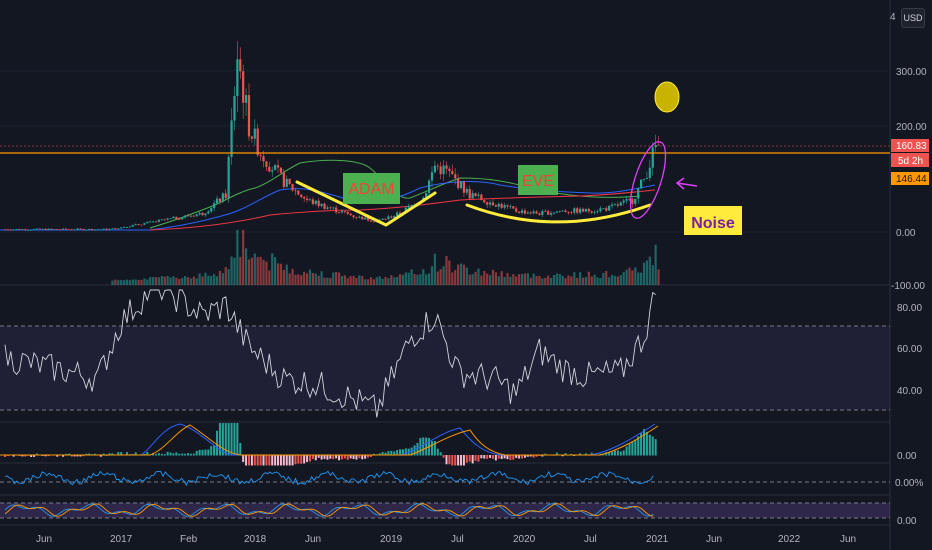 The width and height of the screenshot is (932, 550). What do you see at coordinates (913, 18) in the screenshot?
I see `currency-button: USD` at bounding box center [913, 18].